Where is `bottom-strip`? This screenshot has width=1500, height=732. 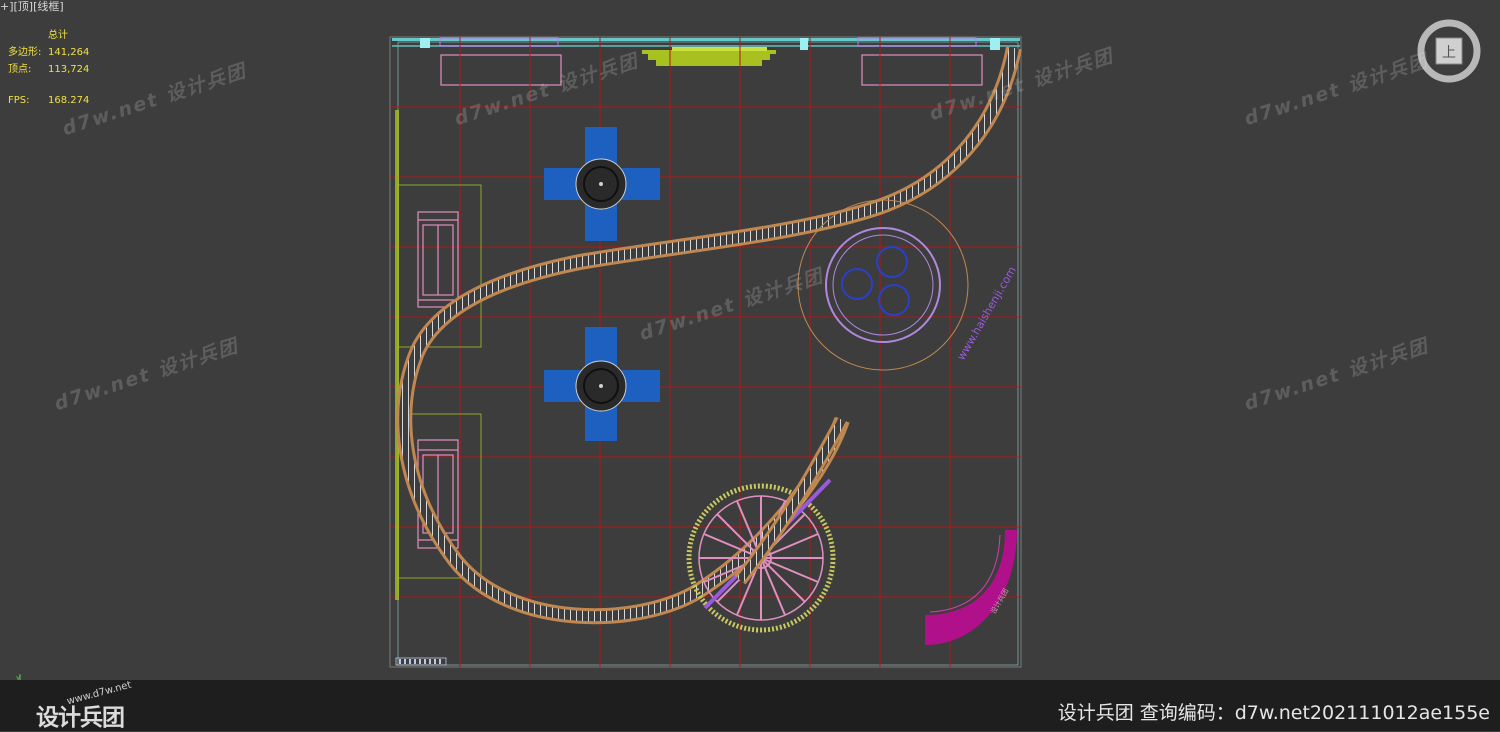 bottom-strip is located at coordinates (421, 661).